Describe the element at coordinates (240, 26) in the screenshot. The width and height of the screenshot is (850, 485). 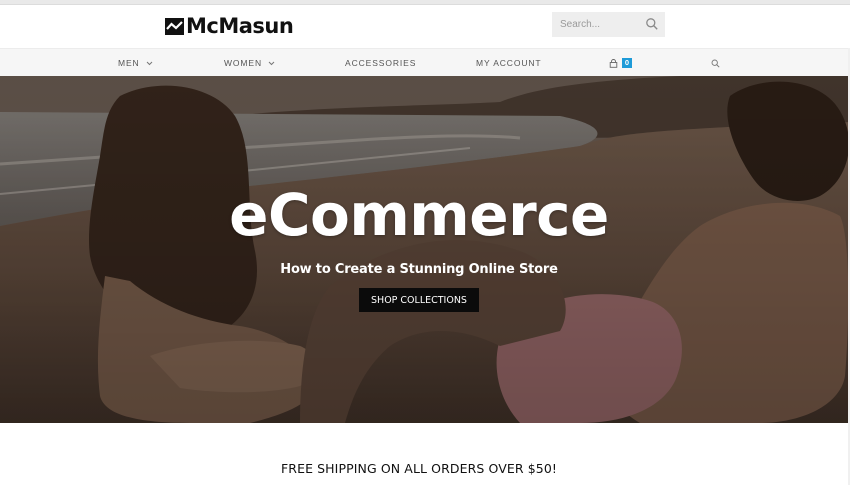
I see `brand-name: McMasun` at that location.